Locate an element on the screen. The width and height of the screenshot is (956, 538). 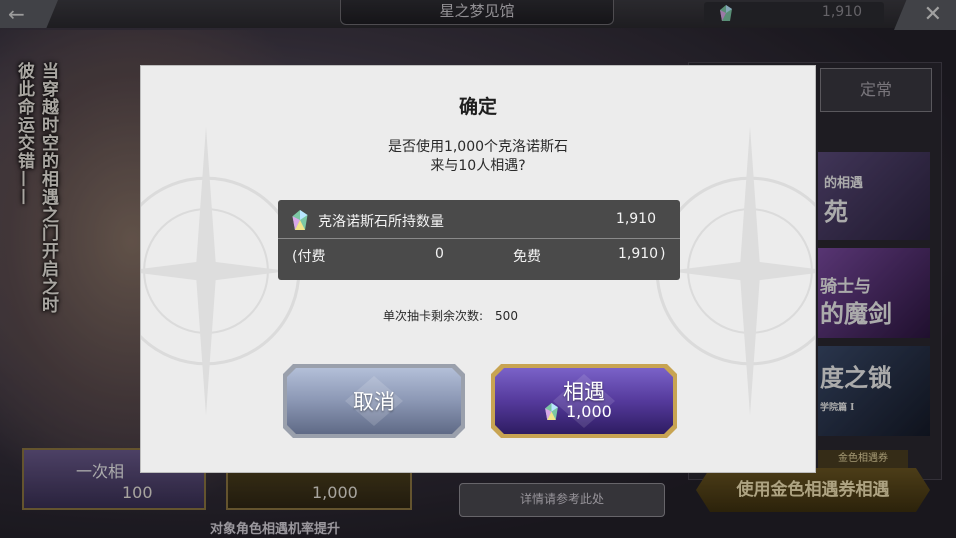
encounter-button: 相遇 1,000 is located at coordinates (584, 401).